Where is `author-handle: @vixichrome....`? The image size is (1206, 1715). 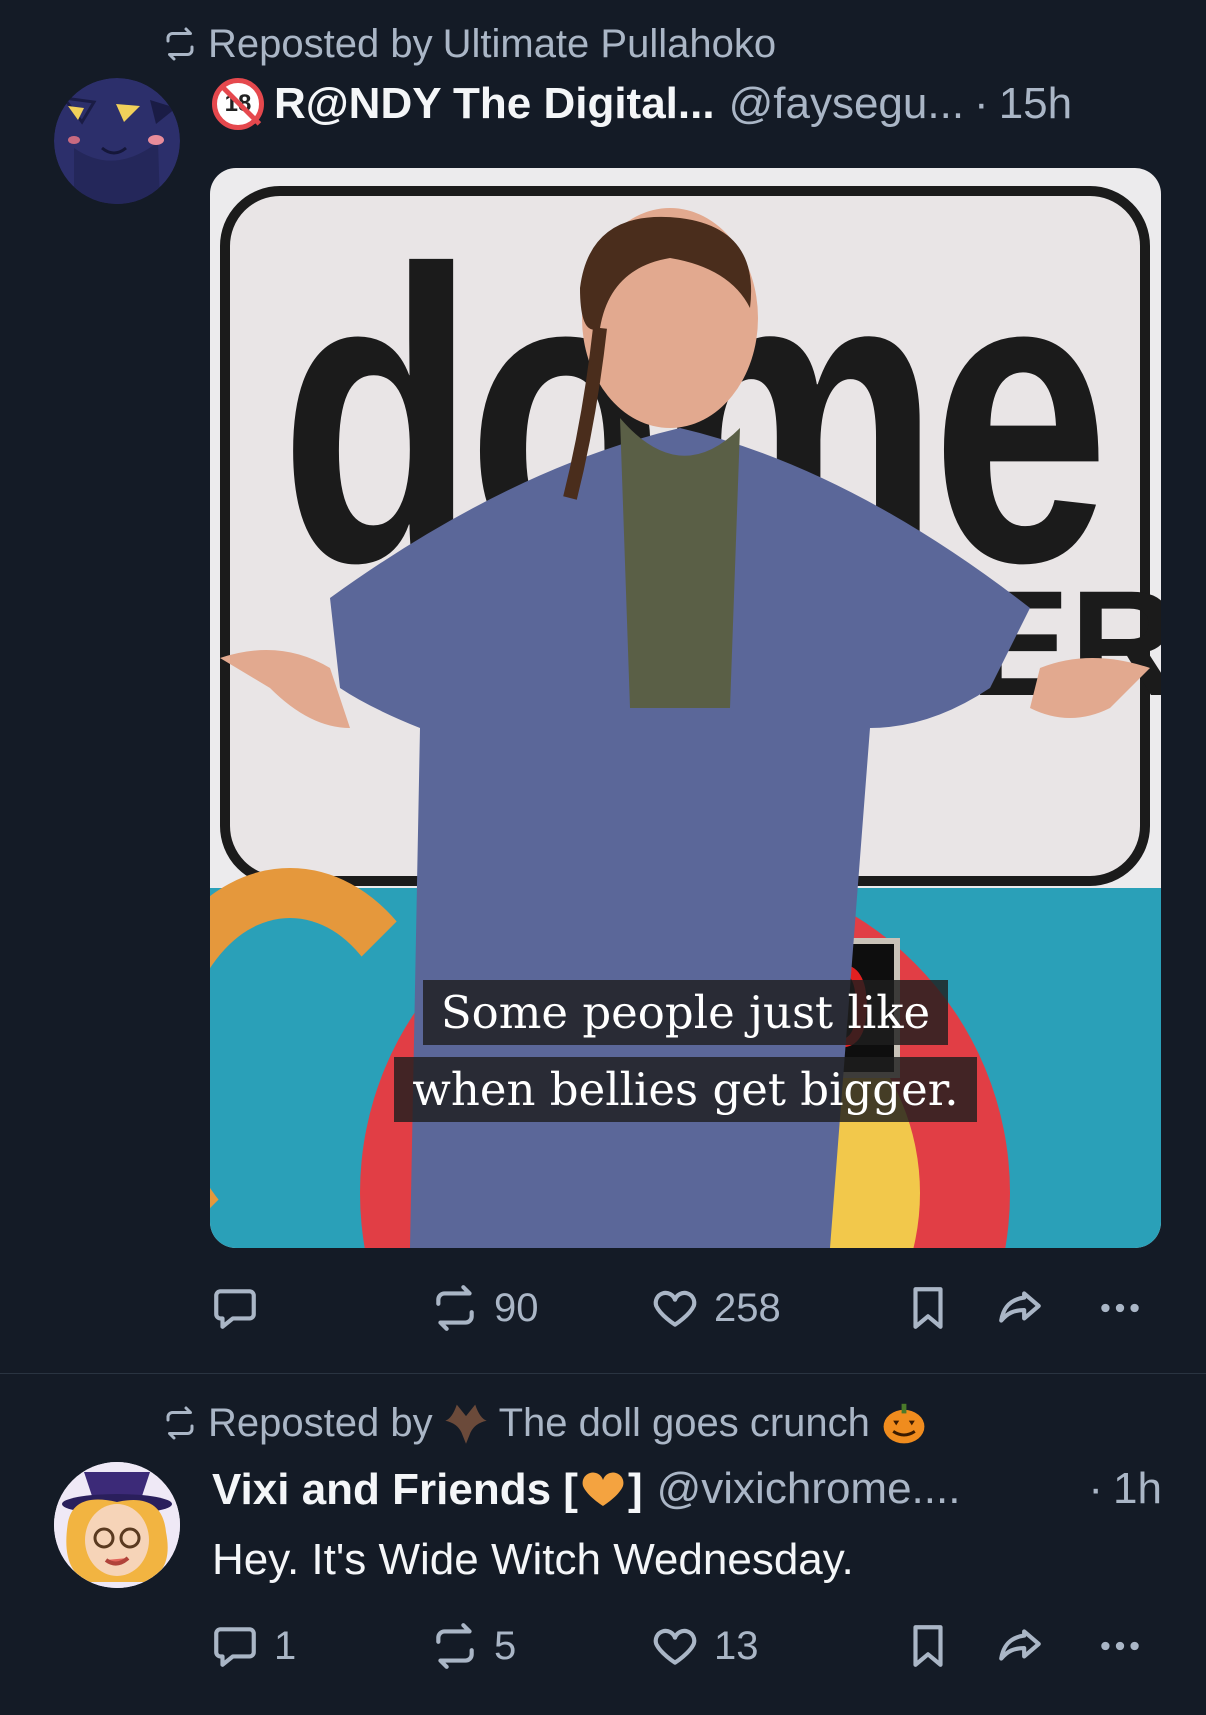
author-handle: @vixichrome.... is located at coordinates (809, 1489).